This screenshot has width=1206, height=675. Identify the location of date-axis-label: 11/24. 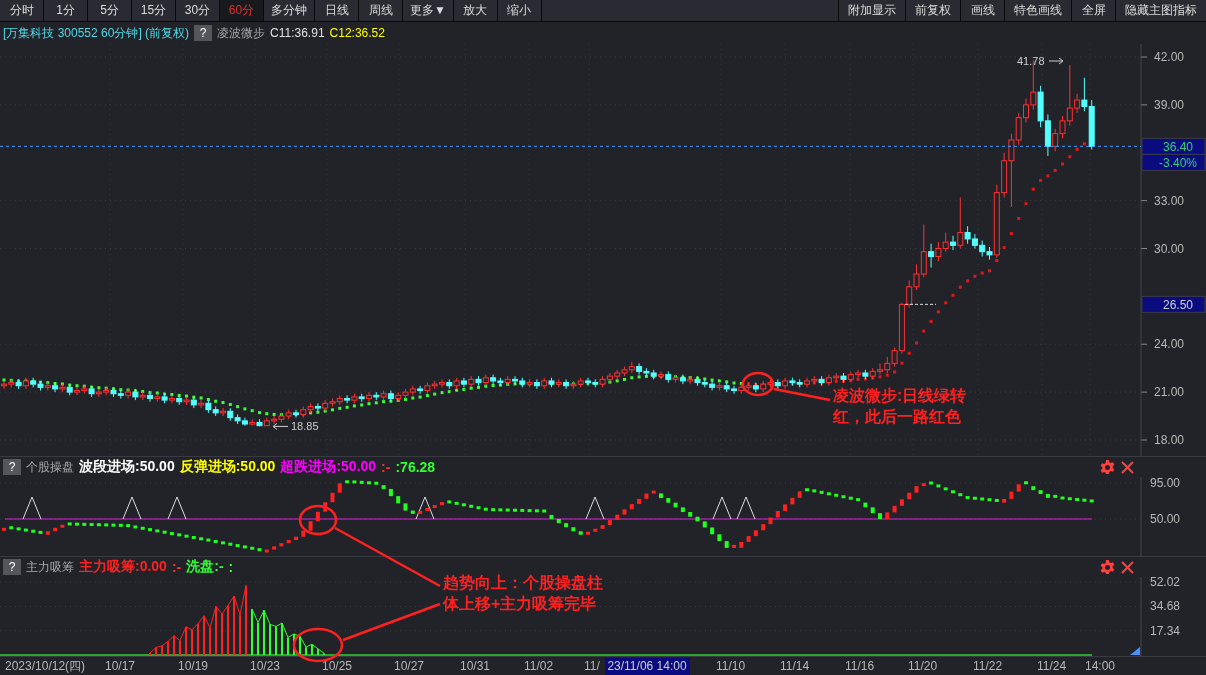
(1052, 666).